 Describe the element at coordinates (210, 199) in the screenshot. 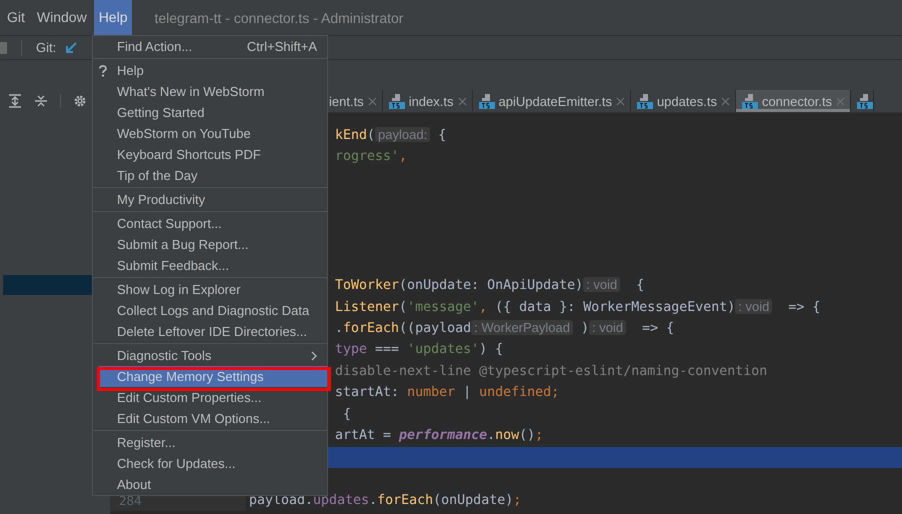

I see `menu-item: My Productivity` at that location.